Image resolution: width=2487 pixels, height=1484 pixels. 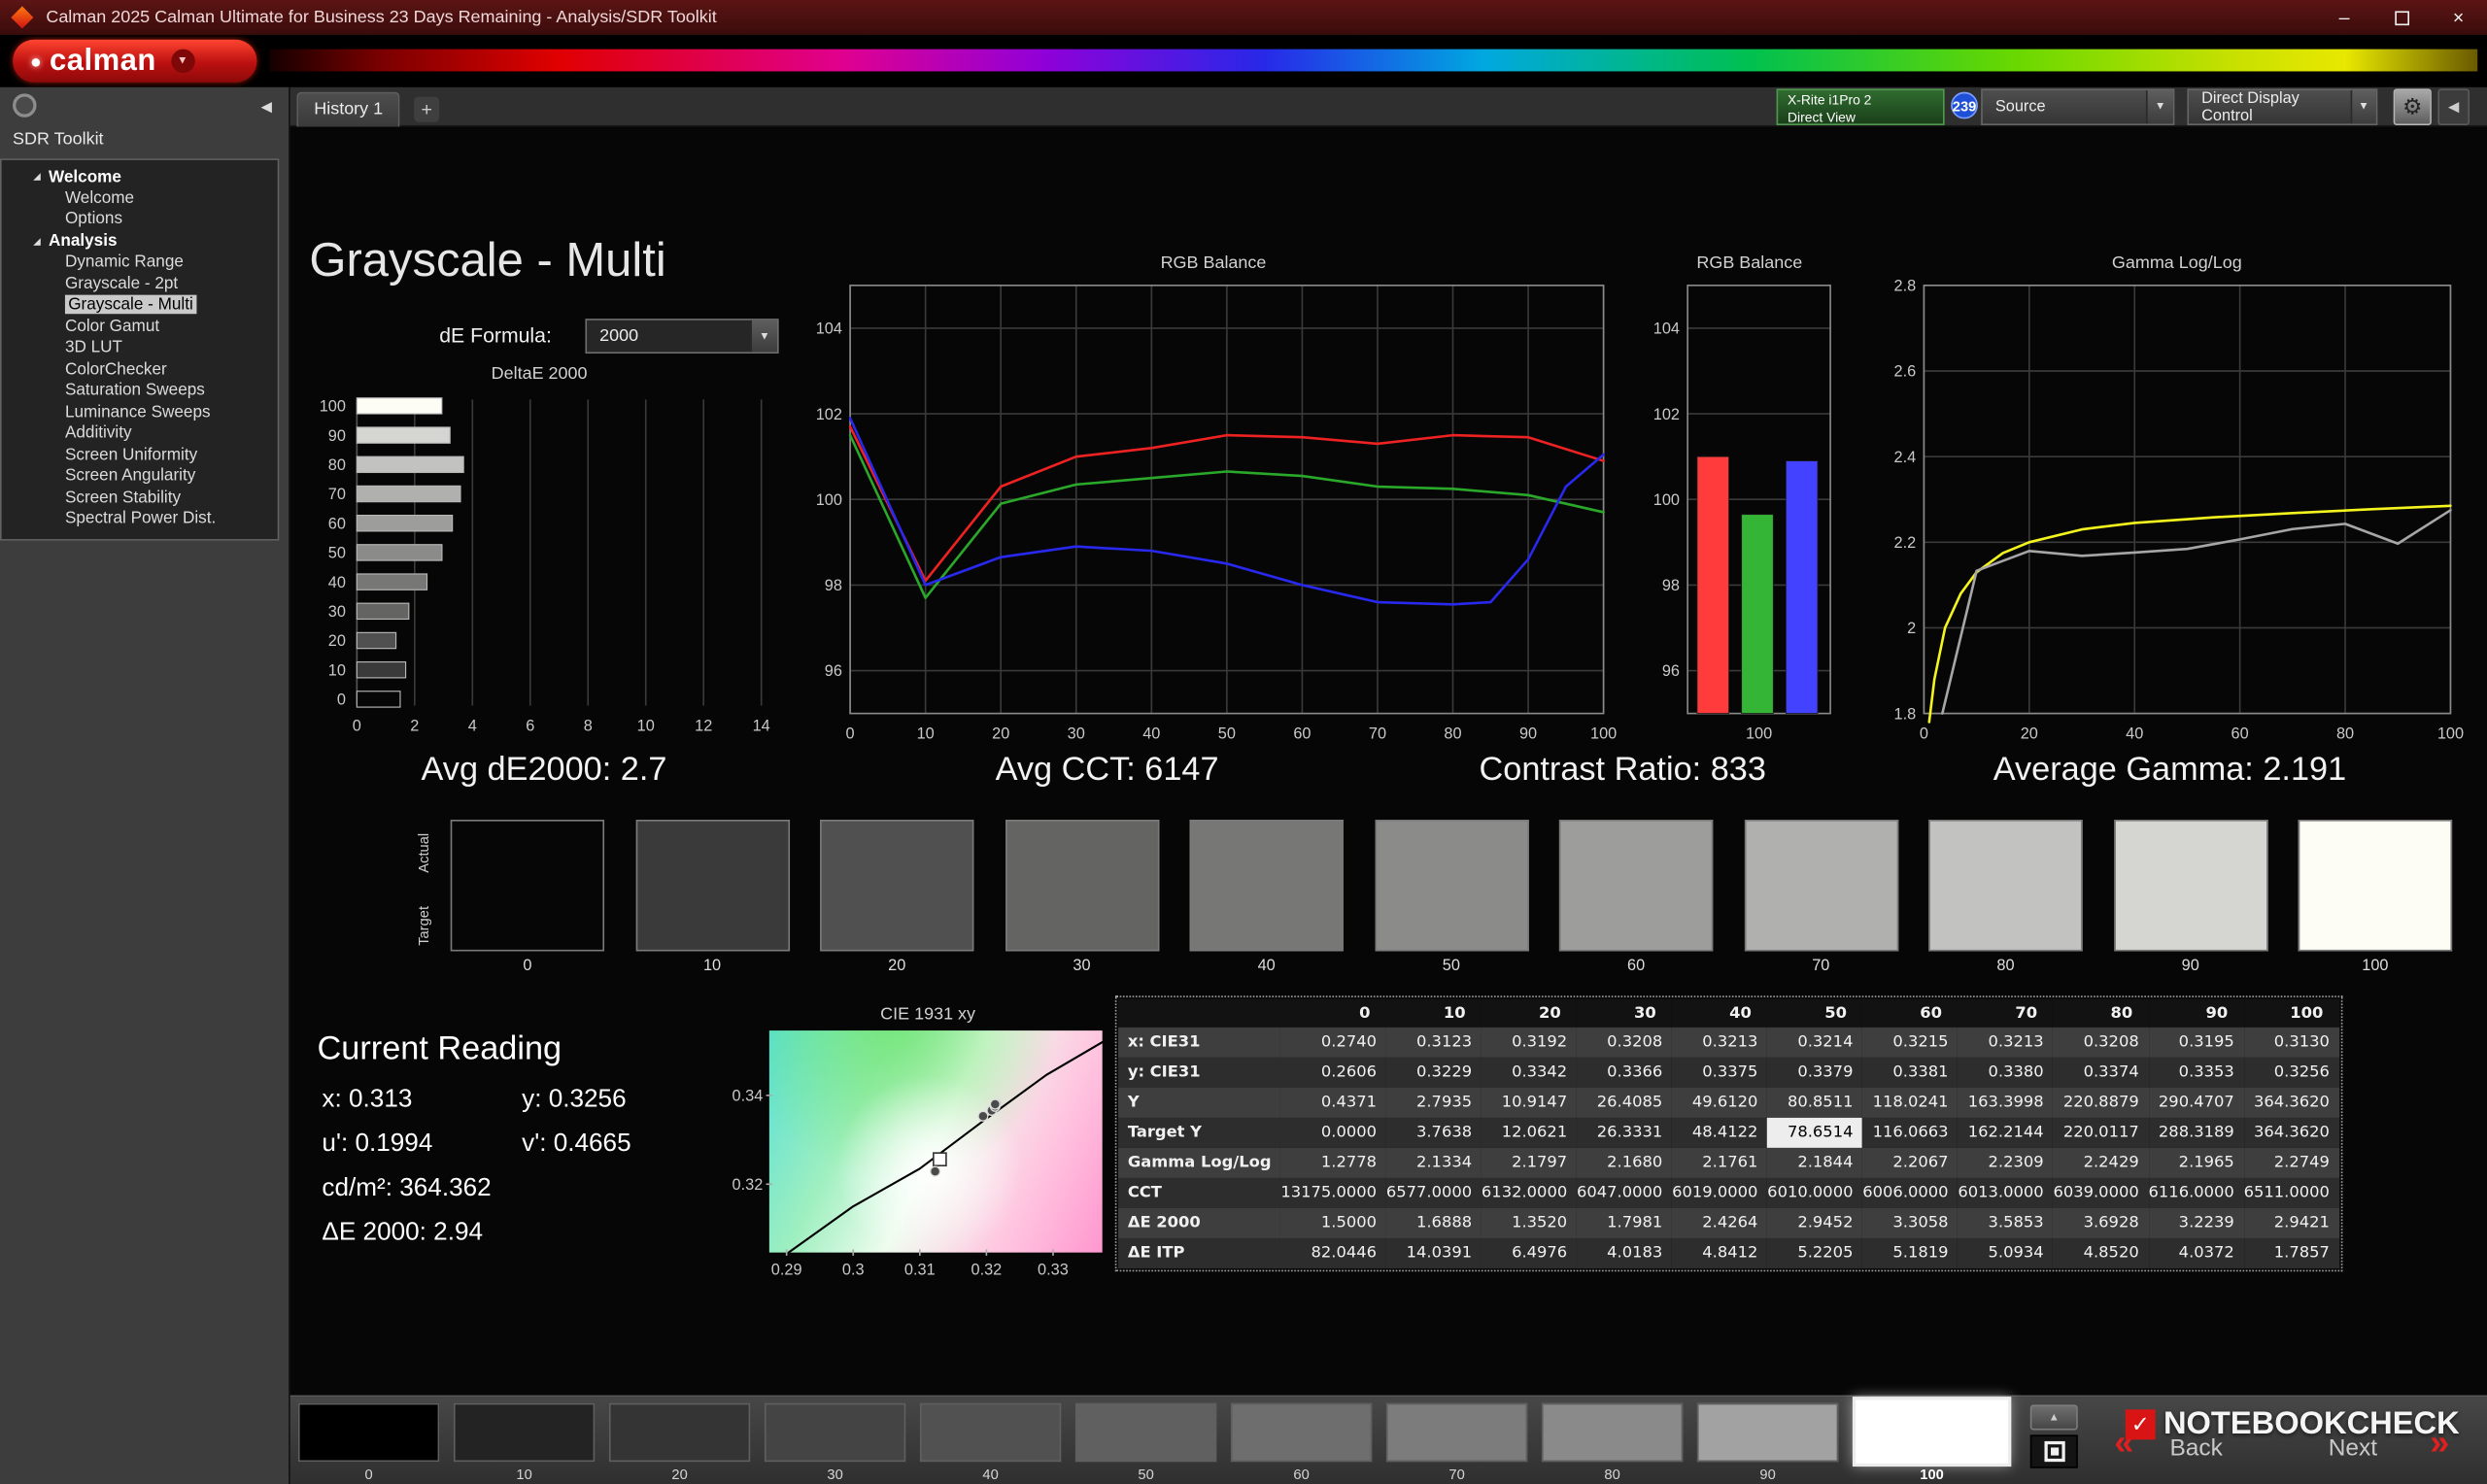 I want to click on sidebar-item-grayscale-multi: Grayscale - Multi, so click(x=140, y=305).